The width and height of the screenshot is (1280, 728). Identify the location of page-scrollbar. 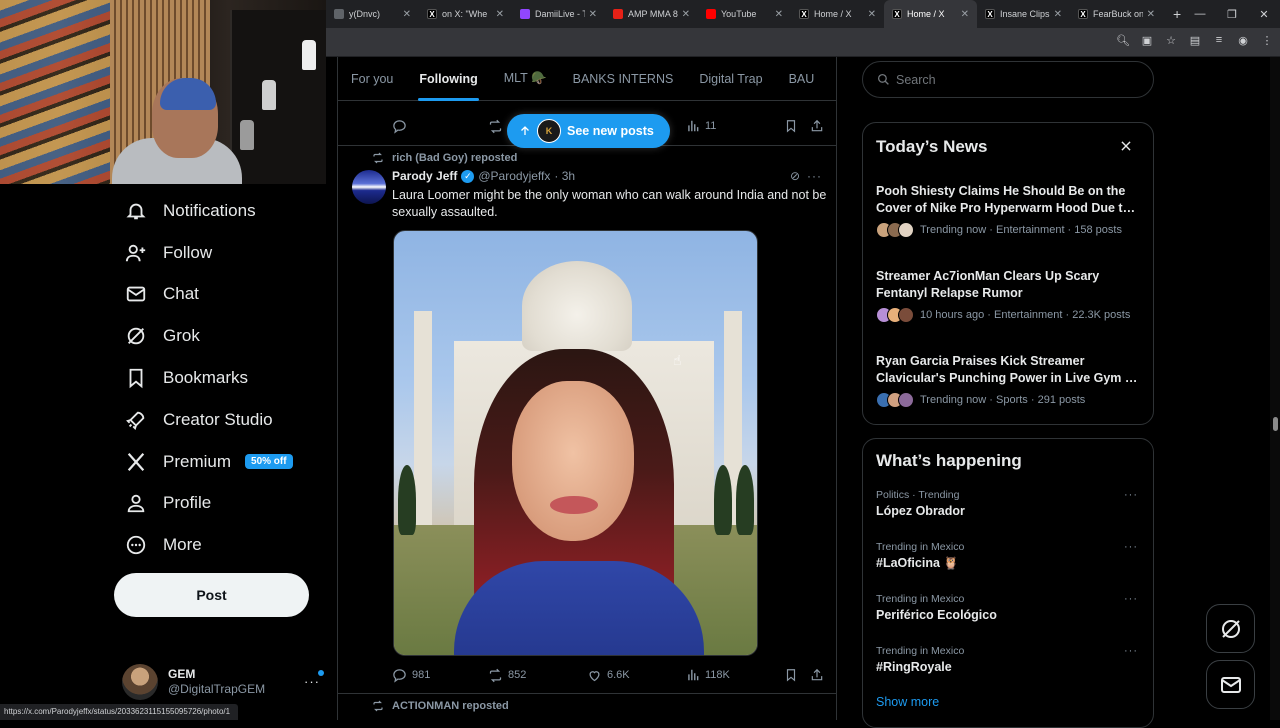
(1275, 388).